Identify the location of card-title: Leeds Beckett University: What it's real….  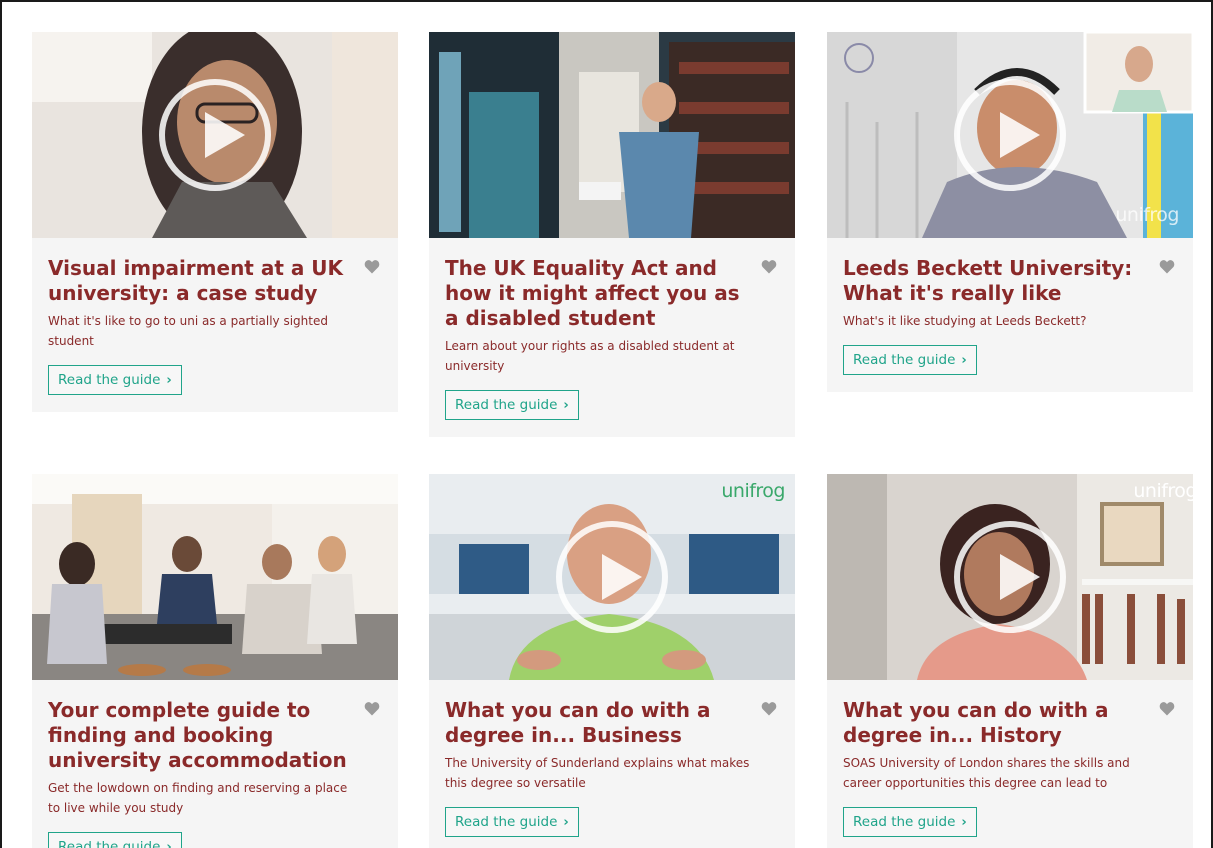
(998, 281).